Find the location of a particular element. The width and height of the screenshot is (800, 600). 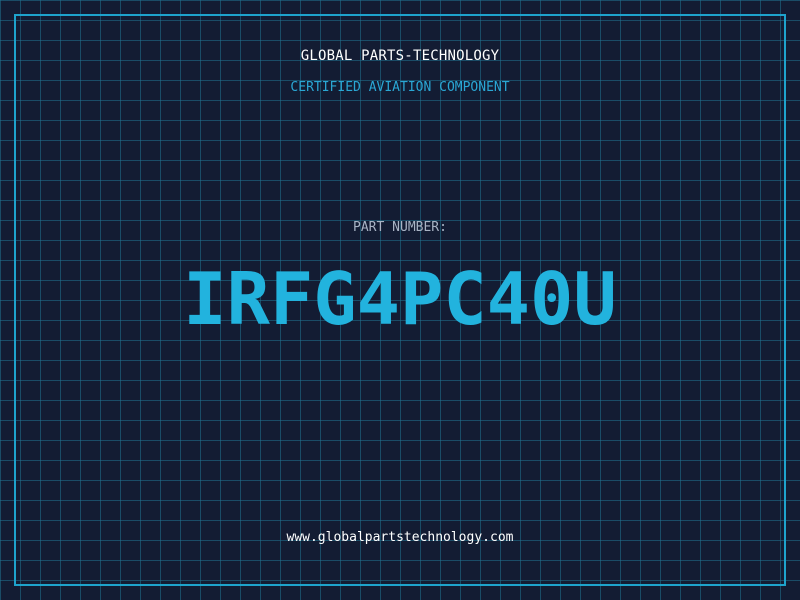

company-name: GLOBAL PARTS-TECHNOLOGY is located at coordinates (400, 56).